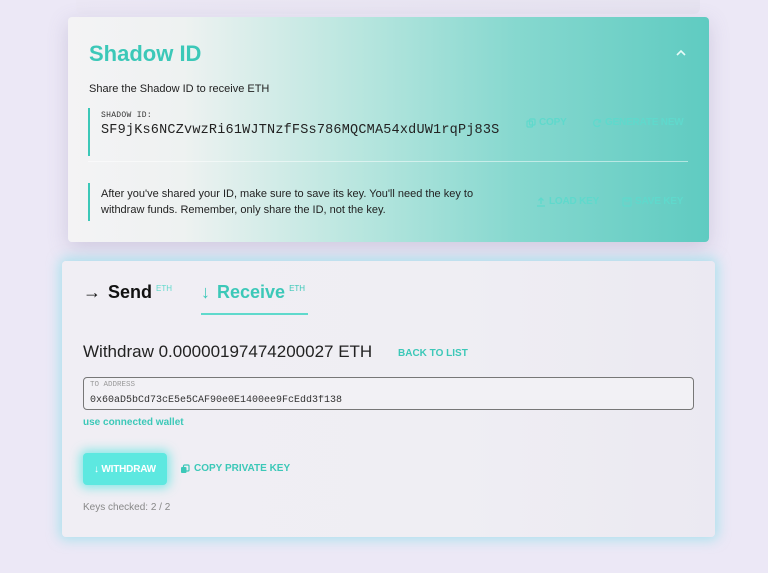 The image size is (768, 573). I want to click on generate-new-button: GENERATE NEW, so click(638, 122).